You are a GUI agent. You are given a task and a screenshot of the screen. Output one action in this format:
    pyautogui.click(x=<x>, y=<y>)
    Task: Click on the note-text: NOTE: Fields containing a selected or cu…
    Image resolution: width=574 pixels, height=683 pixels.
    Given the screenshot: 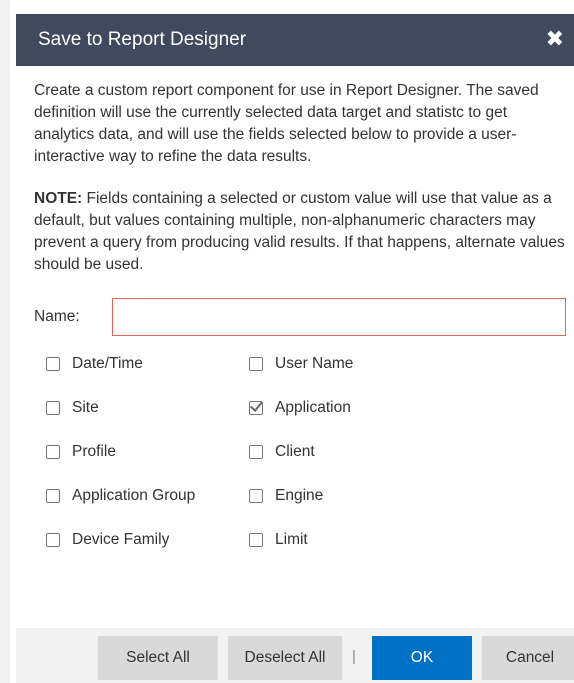 What is the action you would take?
    pyautogui.click(x=301, y=232)
    